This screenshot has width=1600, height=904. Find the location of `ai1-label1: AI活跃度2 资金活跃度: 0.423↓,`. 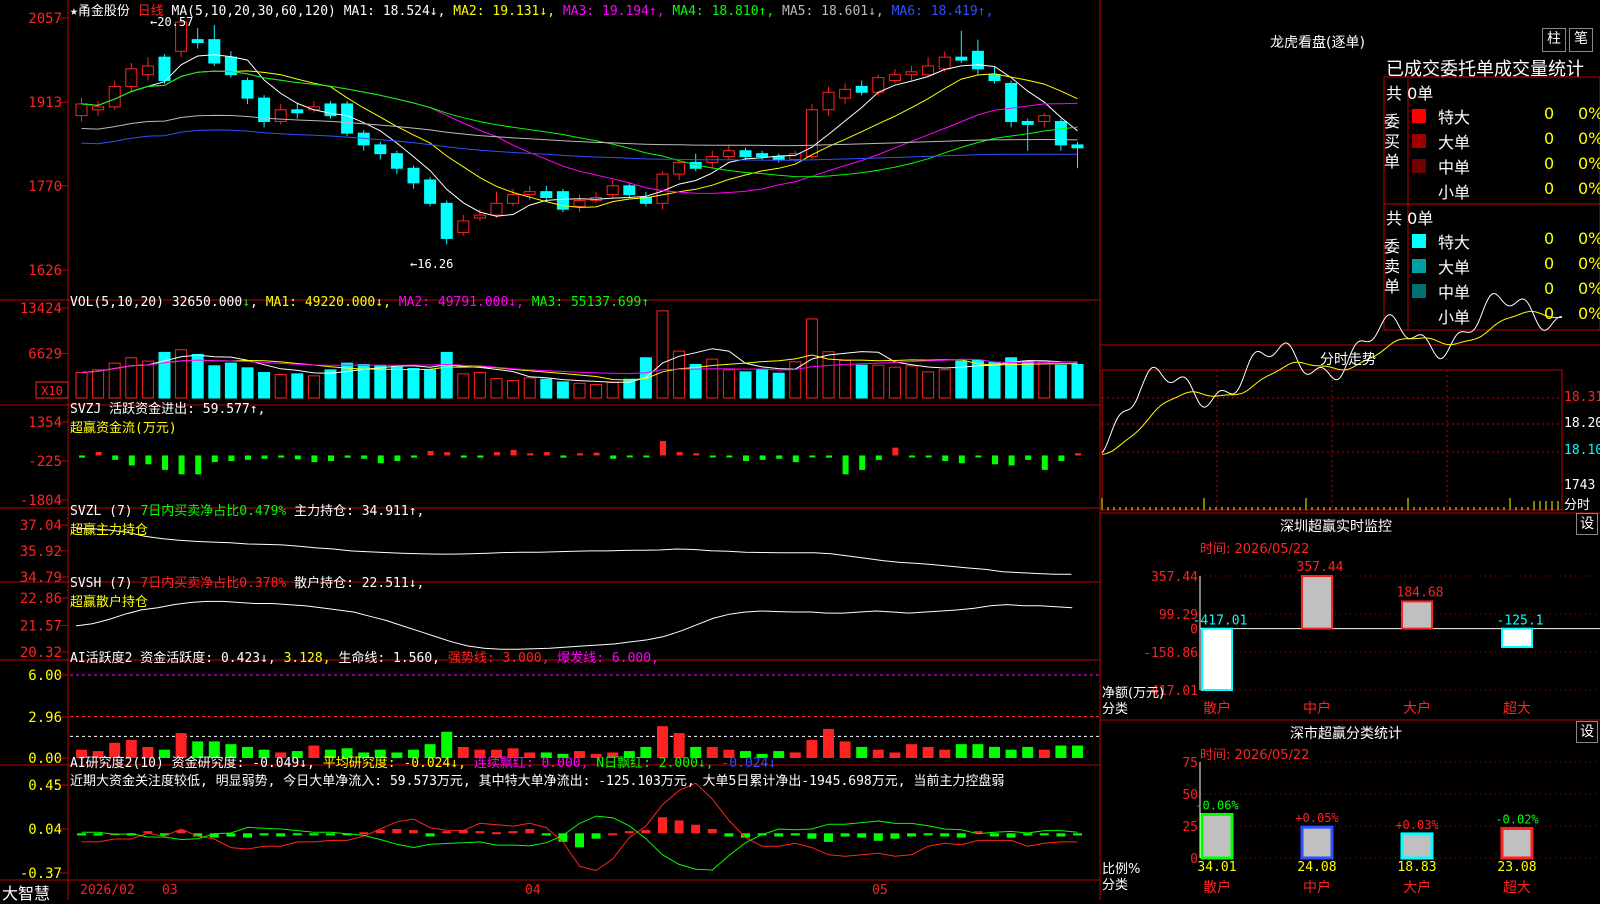

ai1-label1: AI活跃度2 资金活跃度: 0.423↓, is located at coordinates (173, 658).